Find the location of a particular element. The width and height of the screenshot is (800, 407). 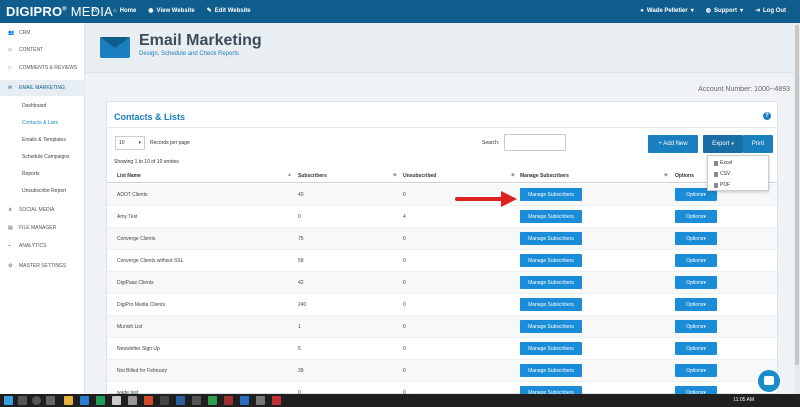

sidebar-item-content: ◇ CONTENT is located at coordinates (42, 50).